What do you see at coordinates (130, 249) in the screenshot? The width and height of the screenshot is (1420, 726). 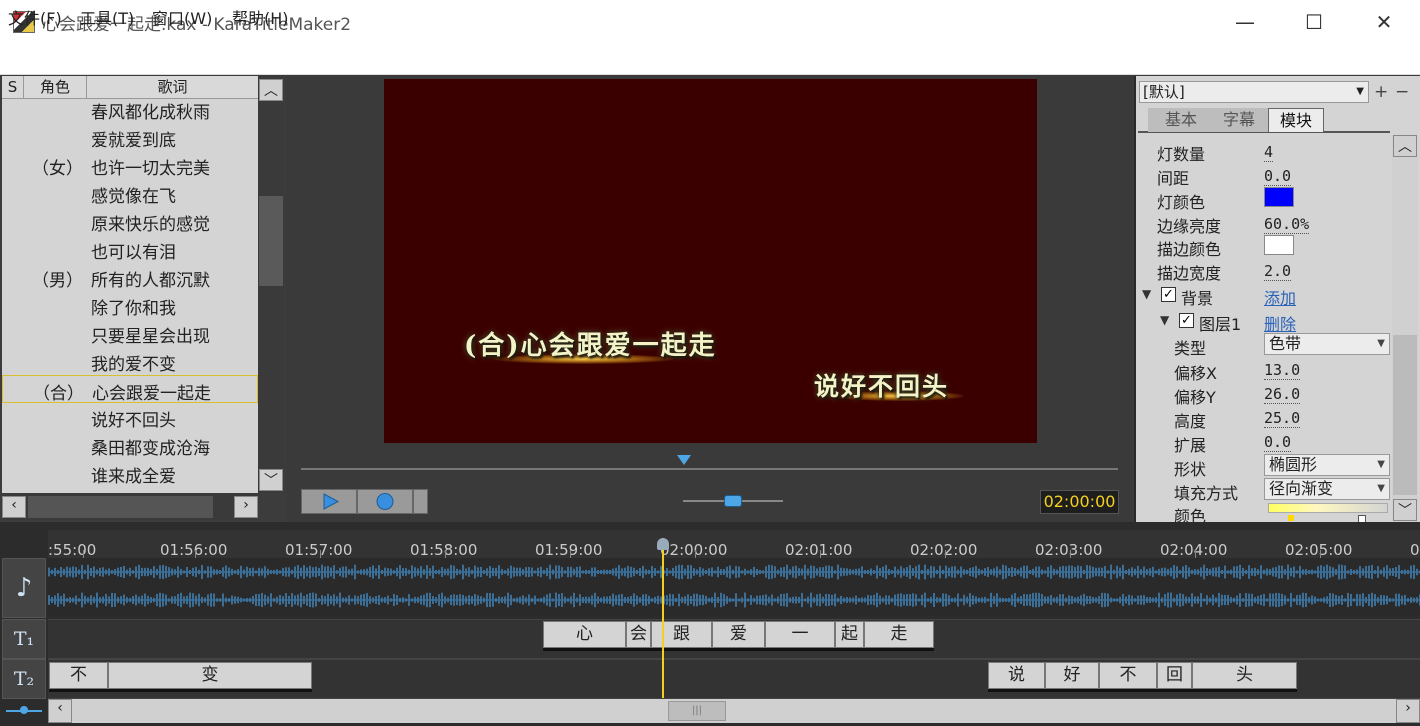 I see `lyric-row: 也可以有泪` at bounding box center [130, 249].